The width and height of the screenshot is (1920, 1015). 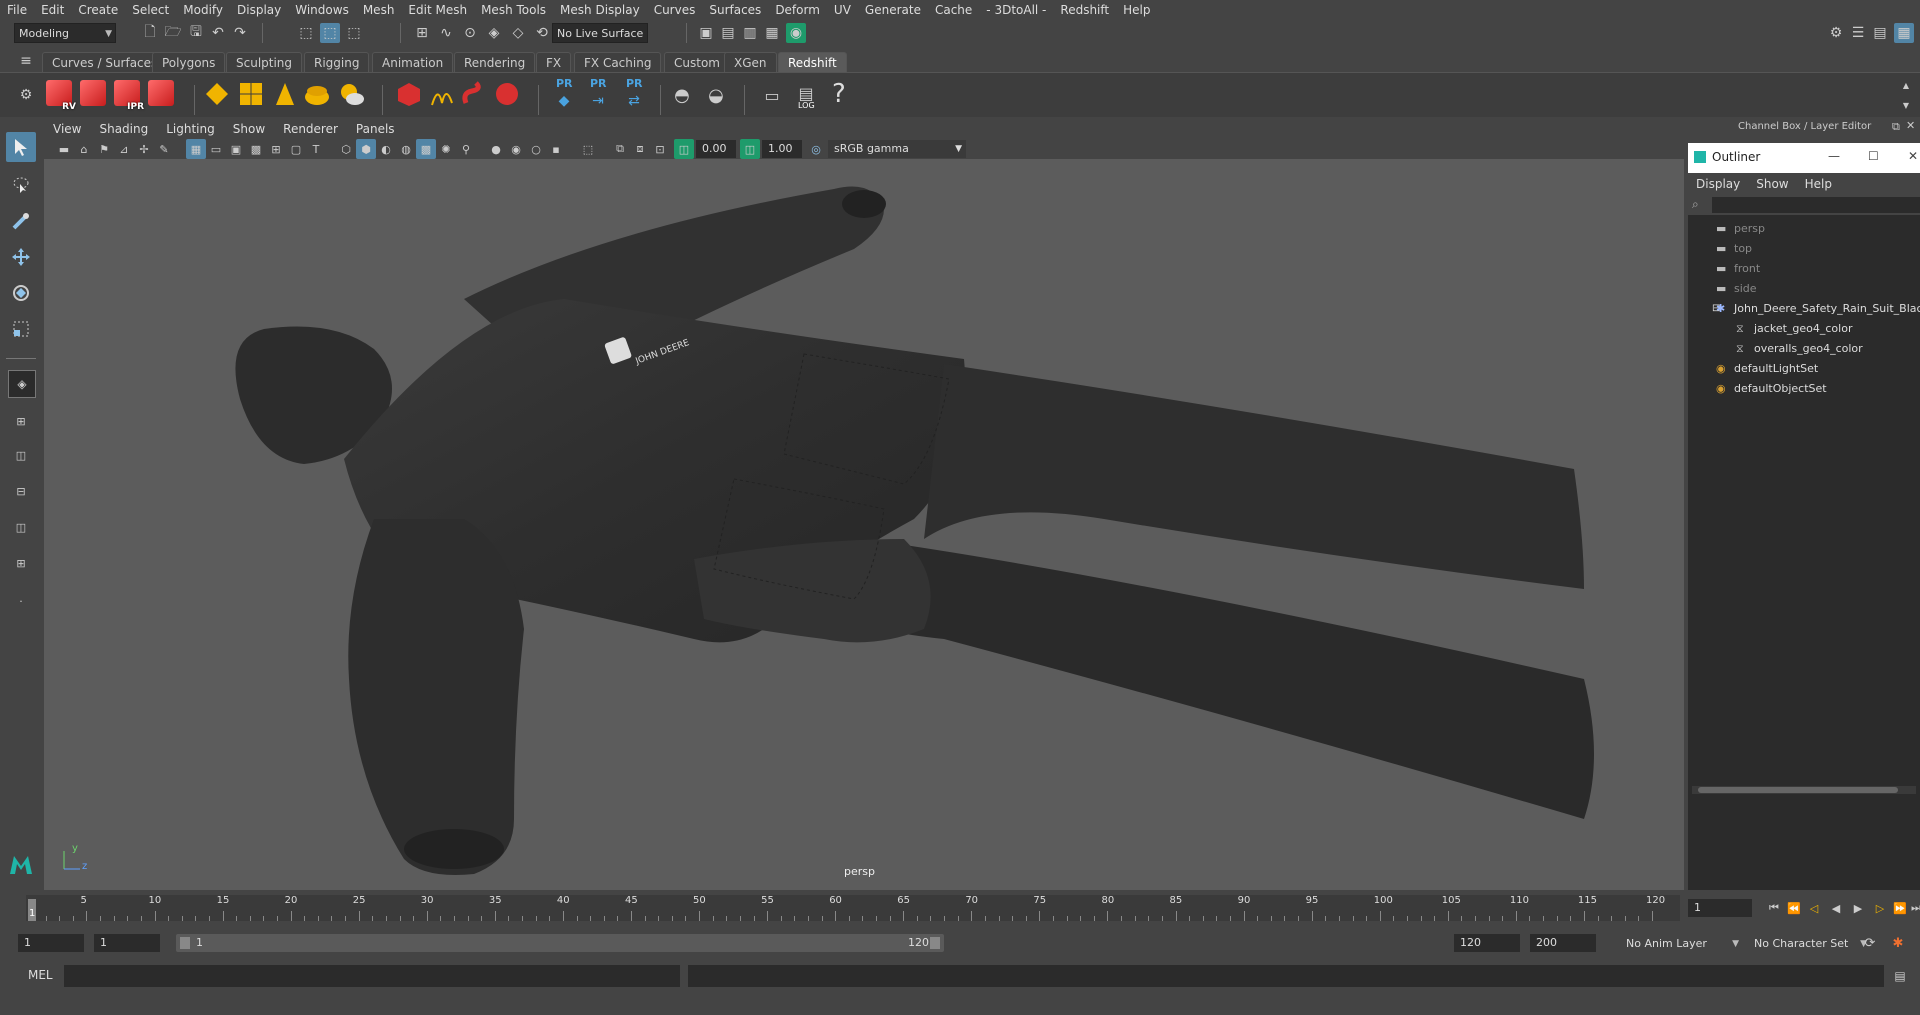 I want to click on xray-joints-icon: ⧉, so click(x=620, y=149).